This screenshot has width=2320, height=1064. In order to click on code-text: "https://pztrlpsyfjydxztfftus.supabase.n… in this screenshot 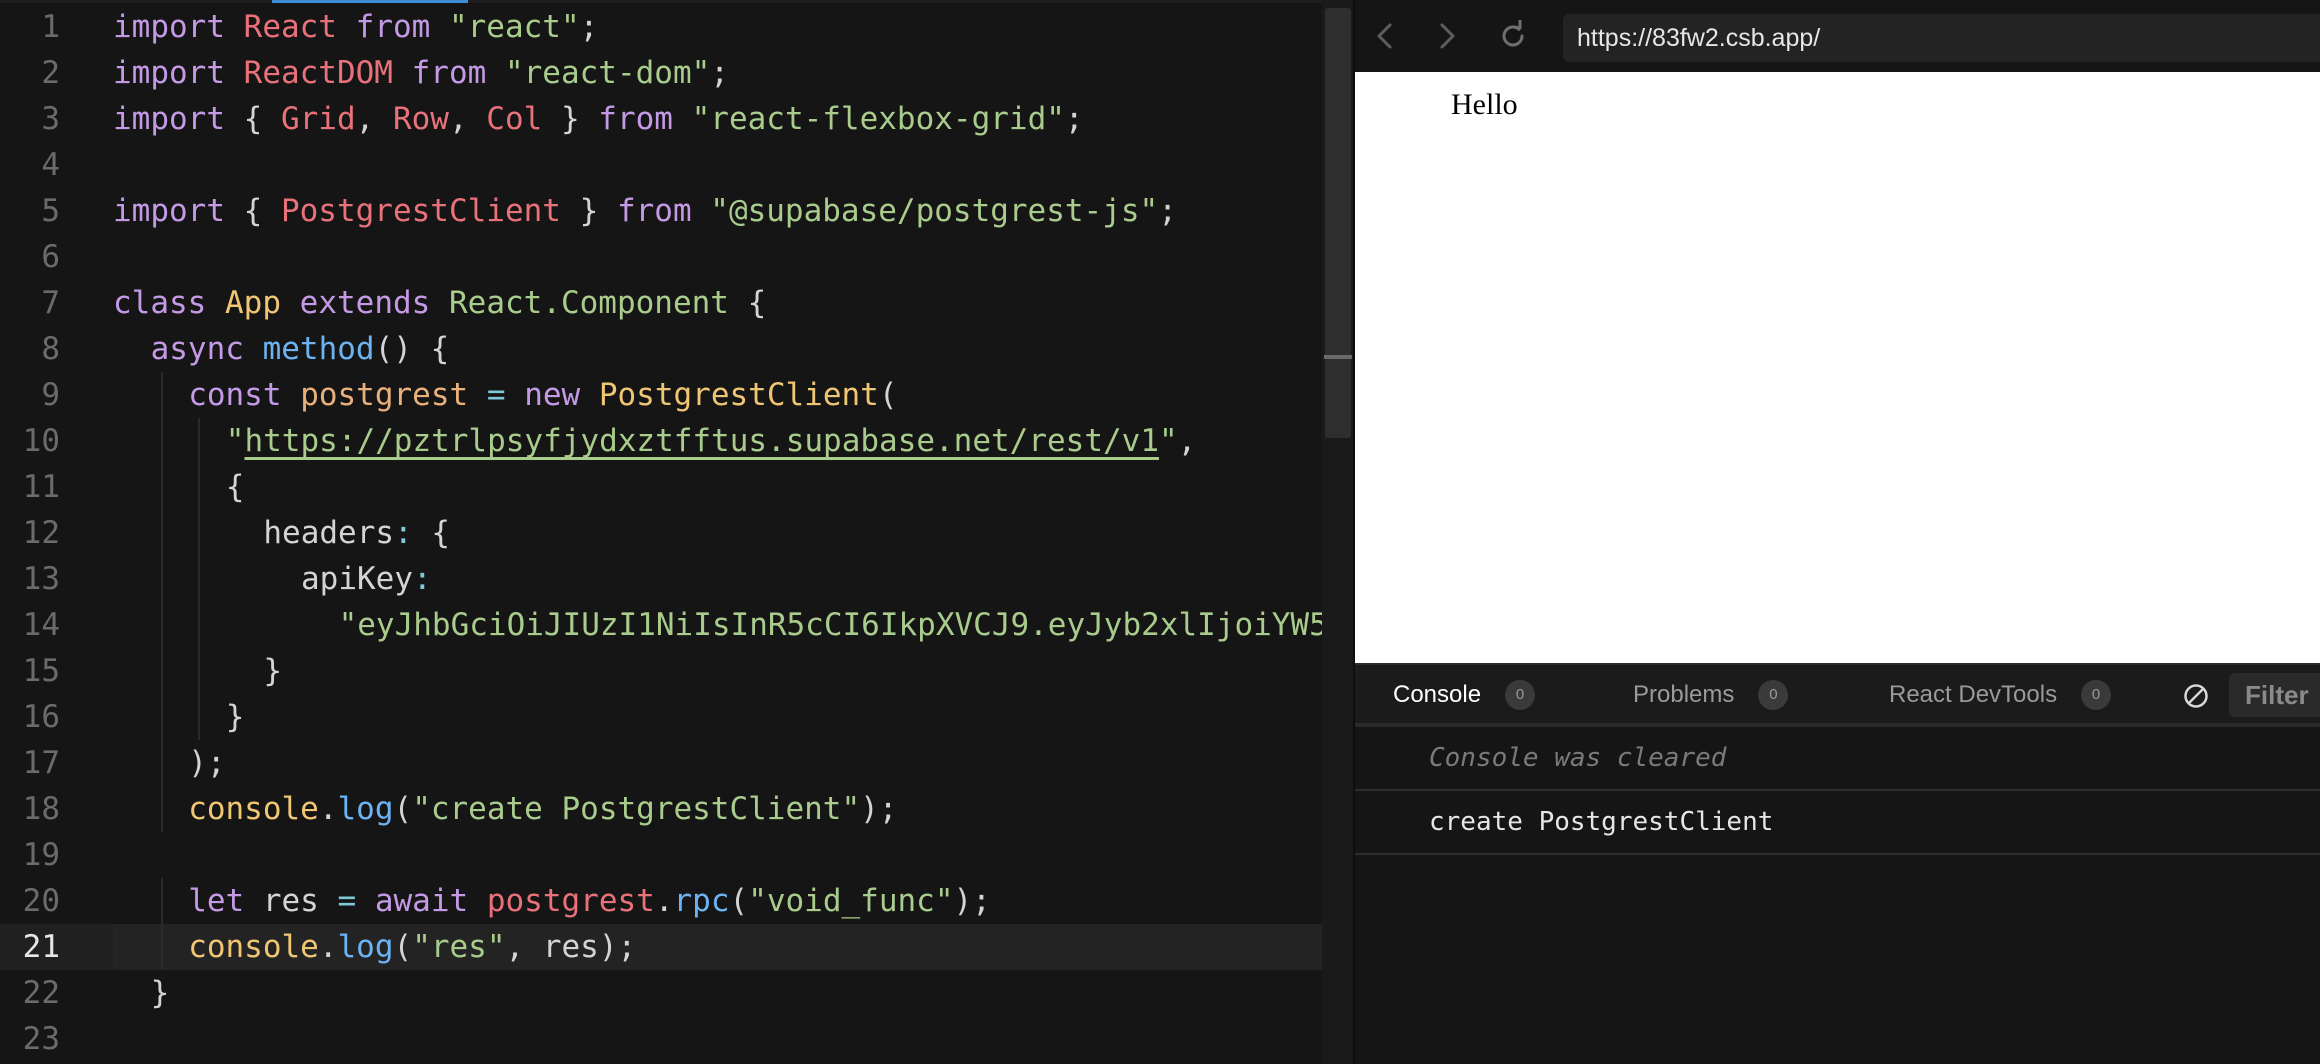, I will do `click(711, 441)`.